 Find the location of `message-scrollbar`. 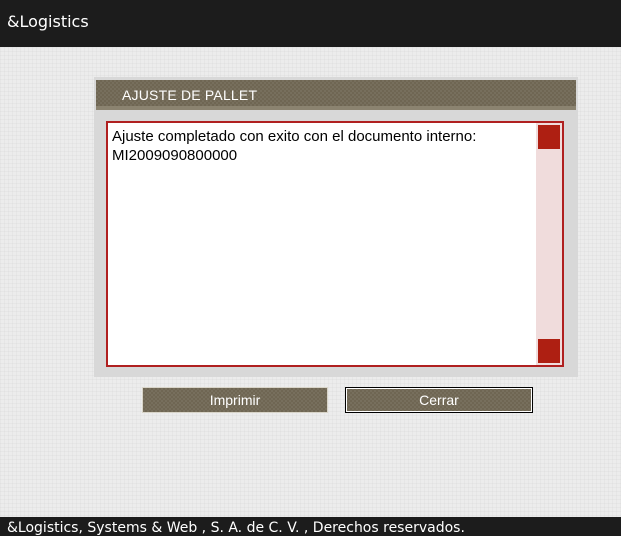

message-scrollbar is located at coordinates (549, 244).